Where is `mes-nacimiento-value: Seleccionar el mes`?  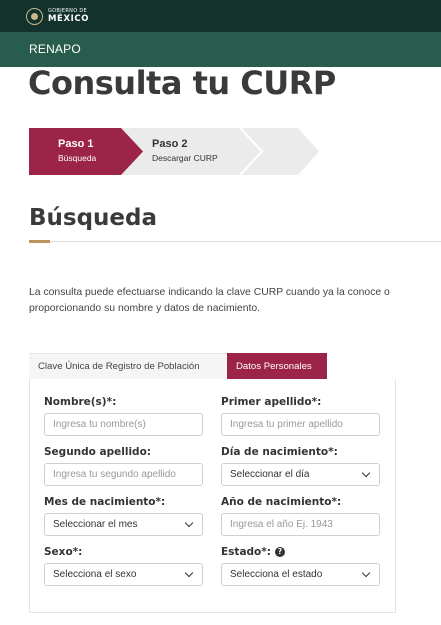
mes-nacimiento-value: Seleccionar el mes is located at coordinates (95, 524).